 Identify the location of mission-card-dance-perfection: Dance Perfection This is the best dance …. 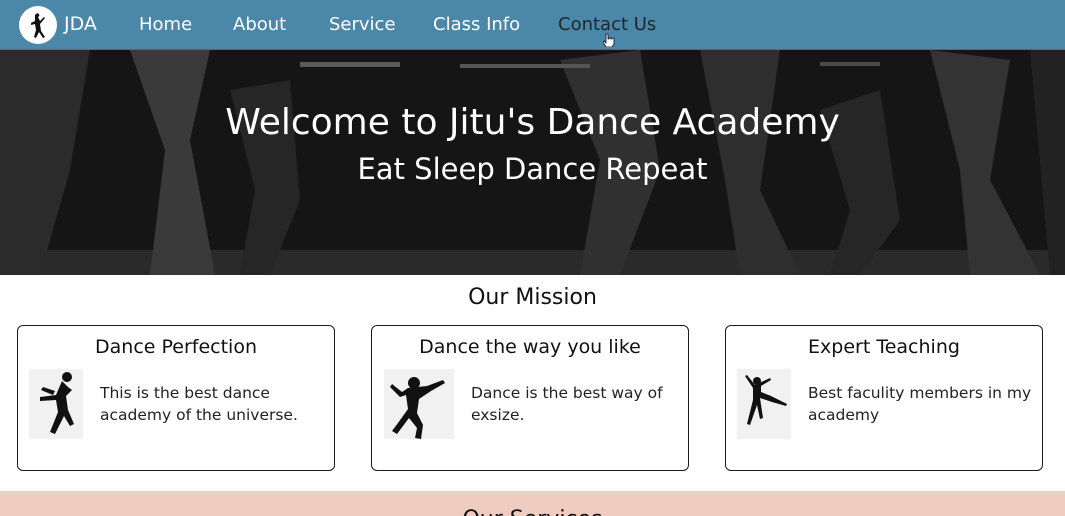
(176, 398).